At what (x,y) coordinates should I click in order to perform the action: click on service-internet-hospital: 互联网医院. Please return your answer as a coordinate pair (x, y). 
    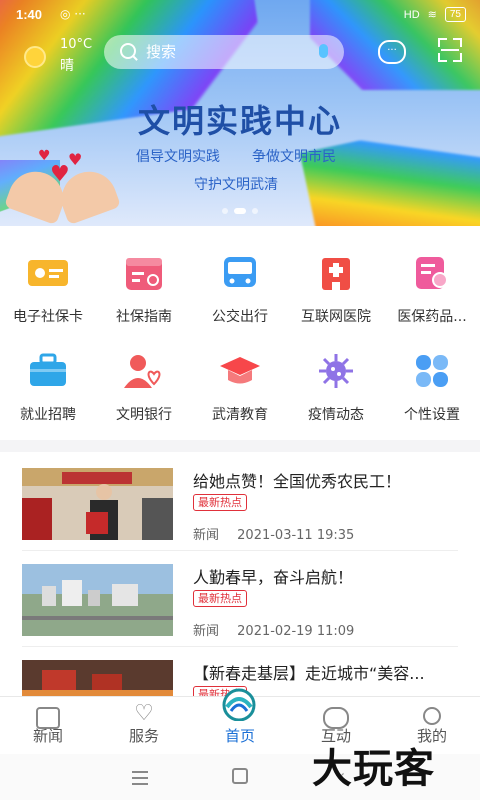
    Looking at the image, I should click on (336, 290).